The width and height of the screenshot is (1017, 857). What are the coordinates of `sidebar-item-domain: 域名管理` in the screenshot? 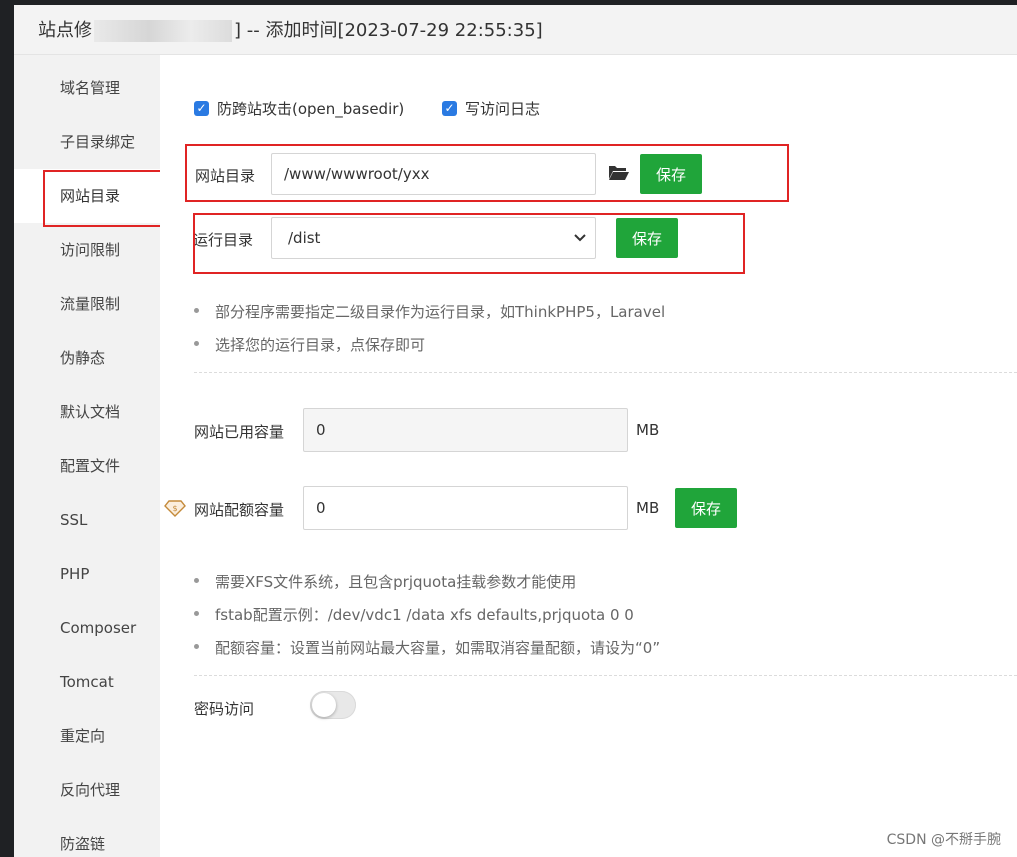 It's located at (87, 88).